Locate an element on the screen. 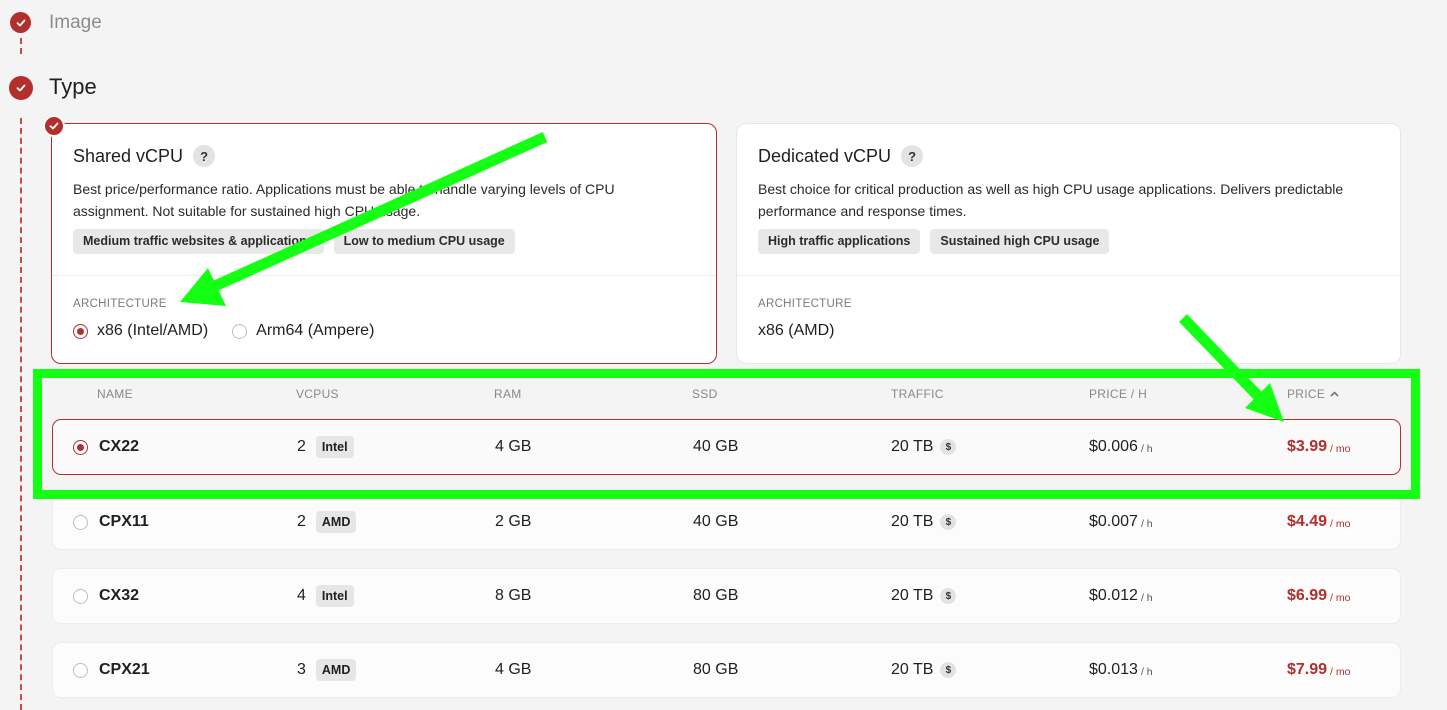 The height and width of the screenshot is (710, 1447). card-title: Shared vCPU ? is located at coordinates (144, 156).